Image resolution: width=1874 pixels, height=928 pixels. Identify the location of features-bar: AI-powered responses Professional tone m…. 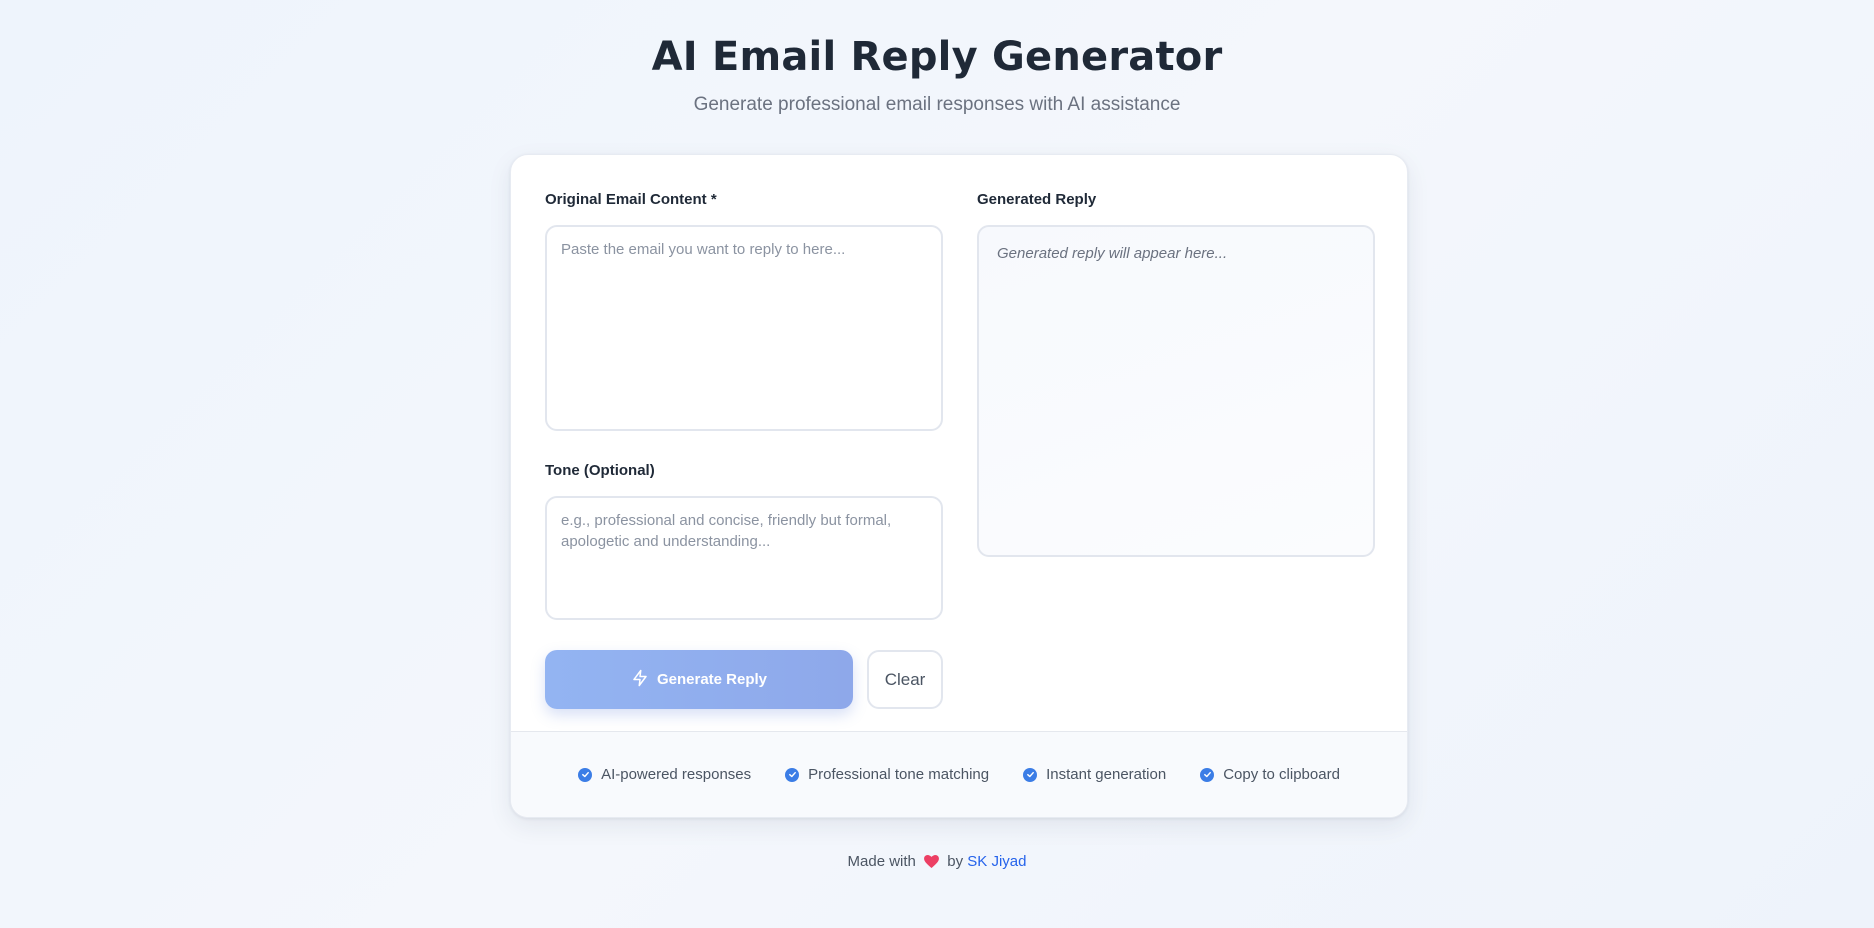
(959, 774).